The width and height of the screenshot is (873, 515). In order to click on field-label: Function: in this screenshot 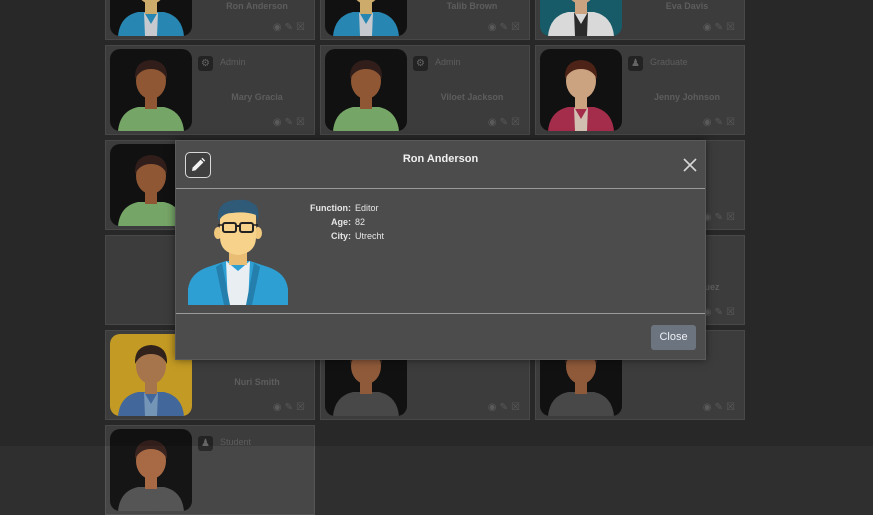, I will do `click(330, 208)`.